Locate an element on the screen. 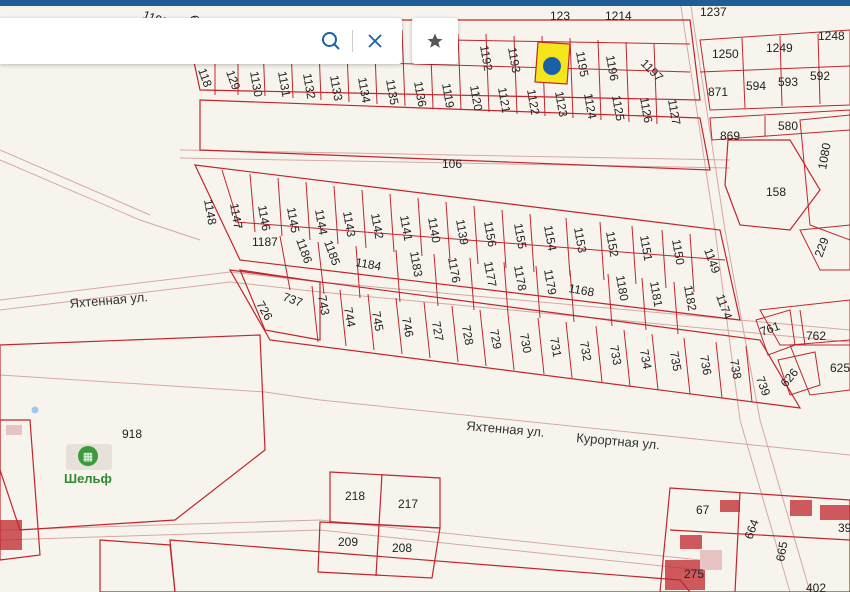 The height and width of the screenshot is (592, 850). svg-text: 743 is located at coordinates (323, 305).